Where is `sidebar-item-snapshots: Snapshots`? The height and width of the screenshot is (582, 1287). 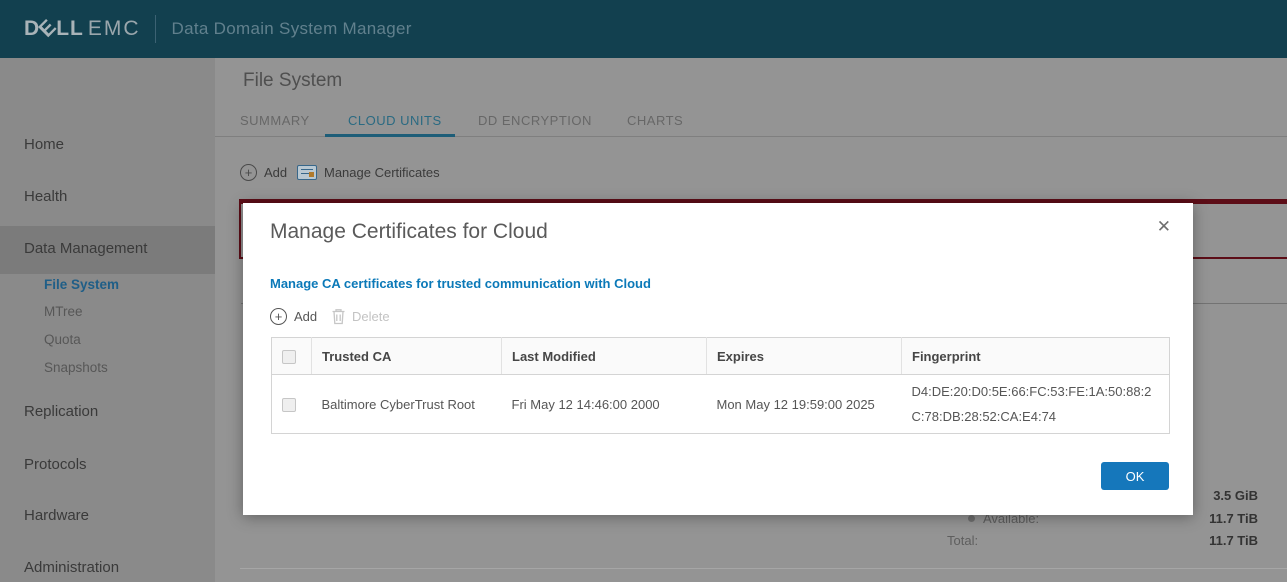
sidebar-item-snapshots: Snapshots is located at coordinates (76, 368).